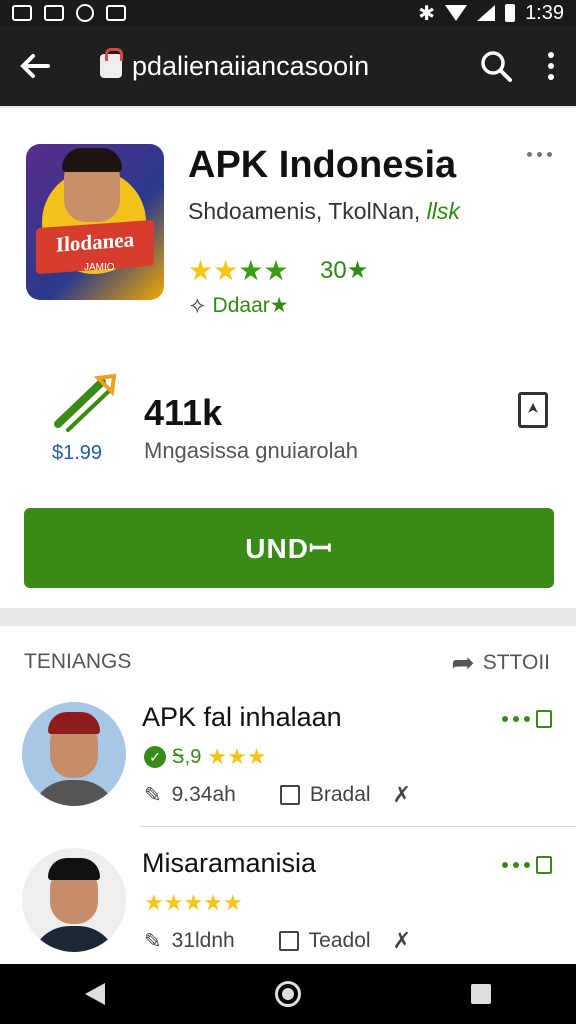 The width and height of the screenshot is (576, 1024). What do you see at coordinates (510, 13) in the screenshot?
I see `battery-icon` at bounding box center [510, 13].